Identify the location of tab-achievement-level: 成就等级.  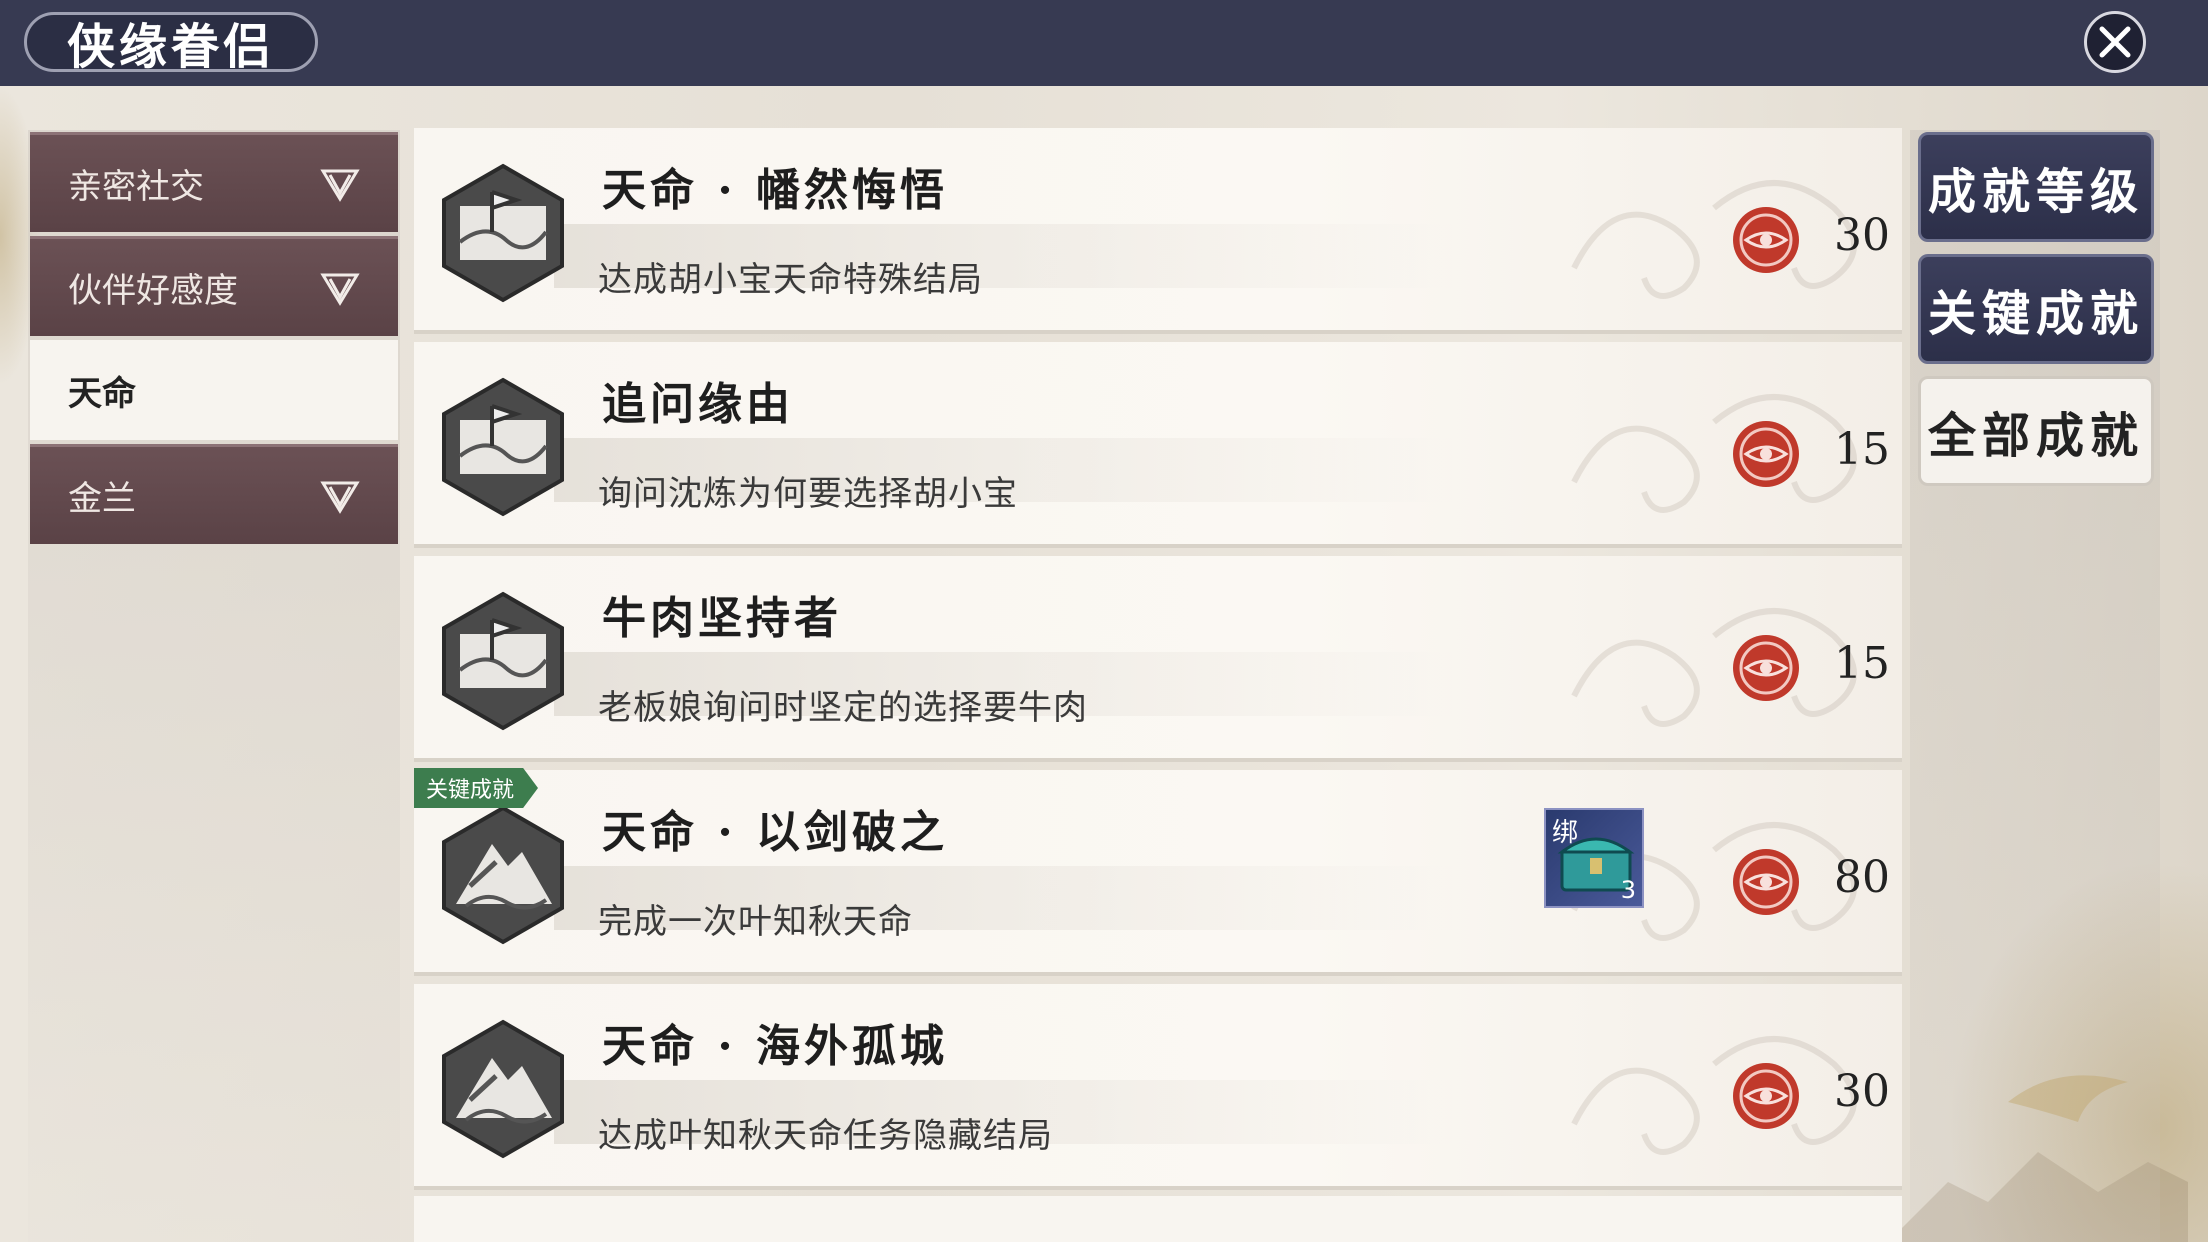
(2036, 187).